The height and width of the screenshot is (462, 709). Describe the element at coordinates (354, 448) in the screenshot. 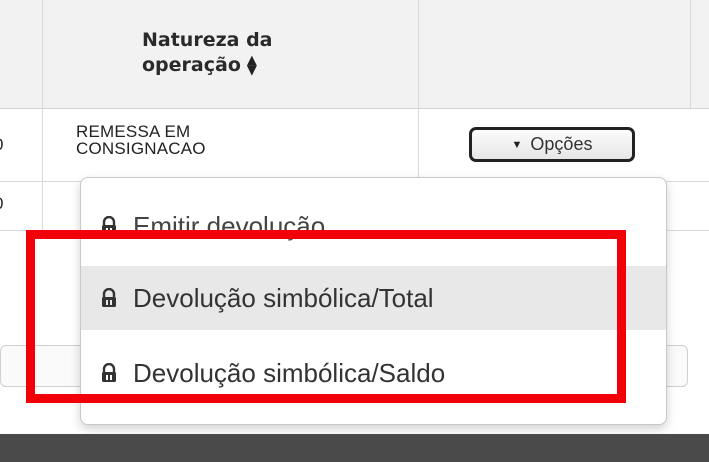

I see `bottom-bar` at that location.